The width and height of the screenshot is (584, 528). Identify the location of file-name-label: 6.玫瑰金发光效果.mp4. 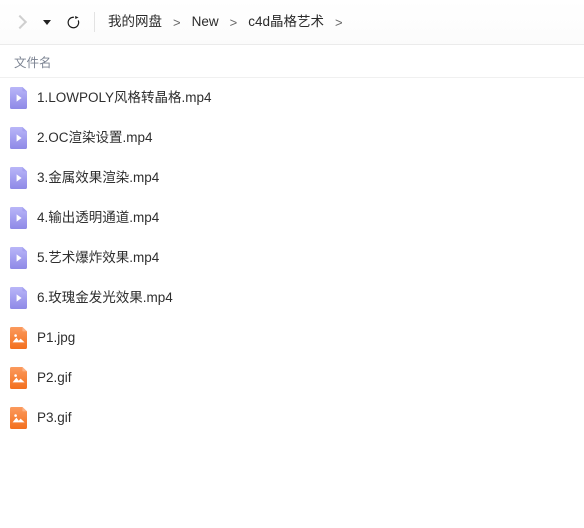
(105, 298).